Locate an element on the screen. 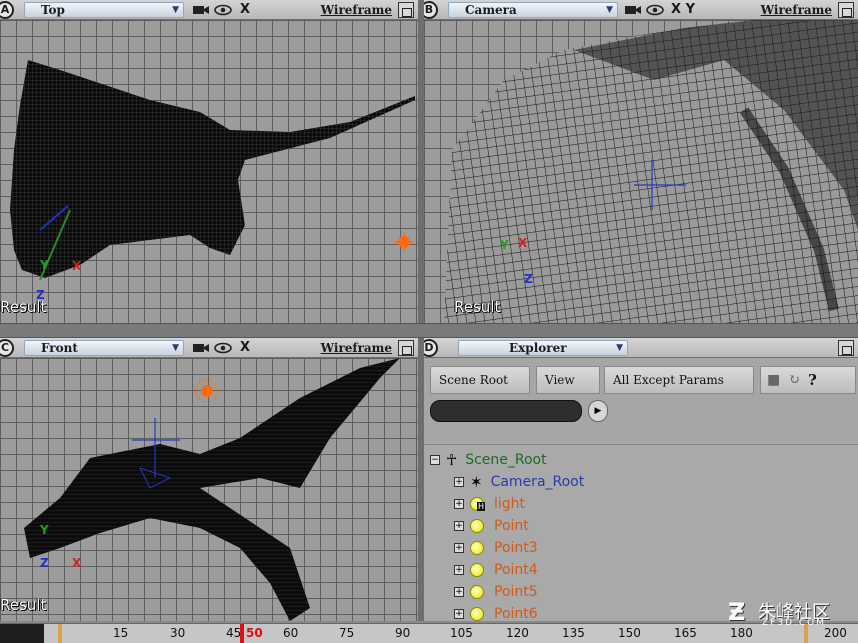  timeline-tick: 135 is located at coordinates (573, 633).